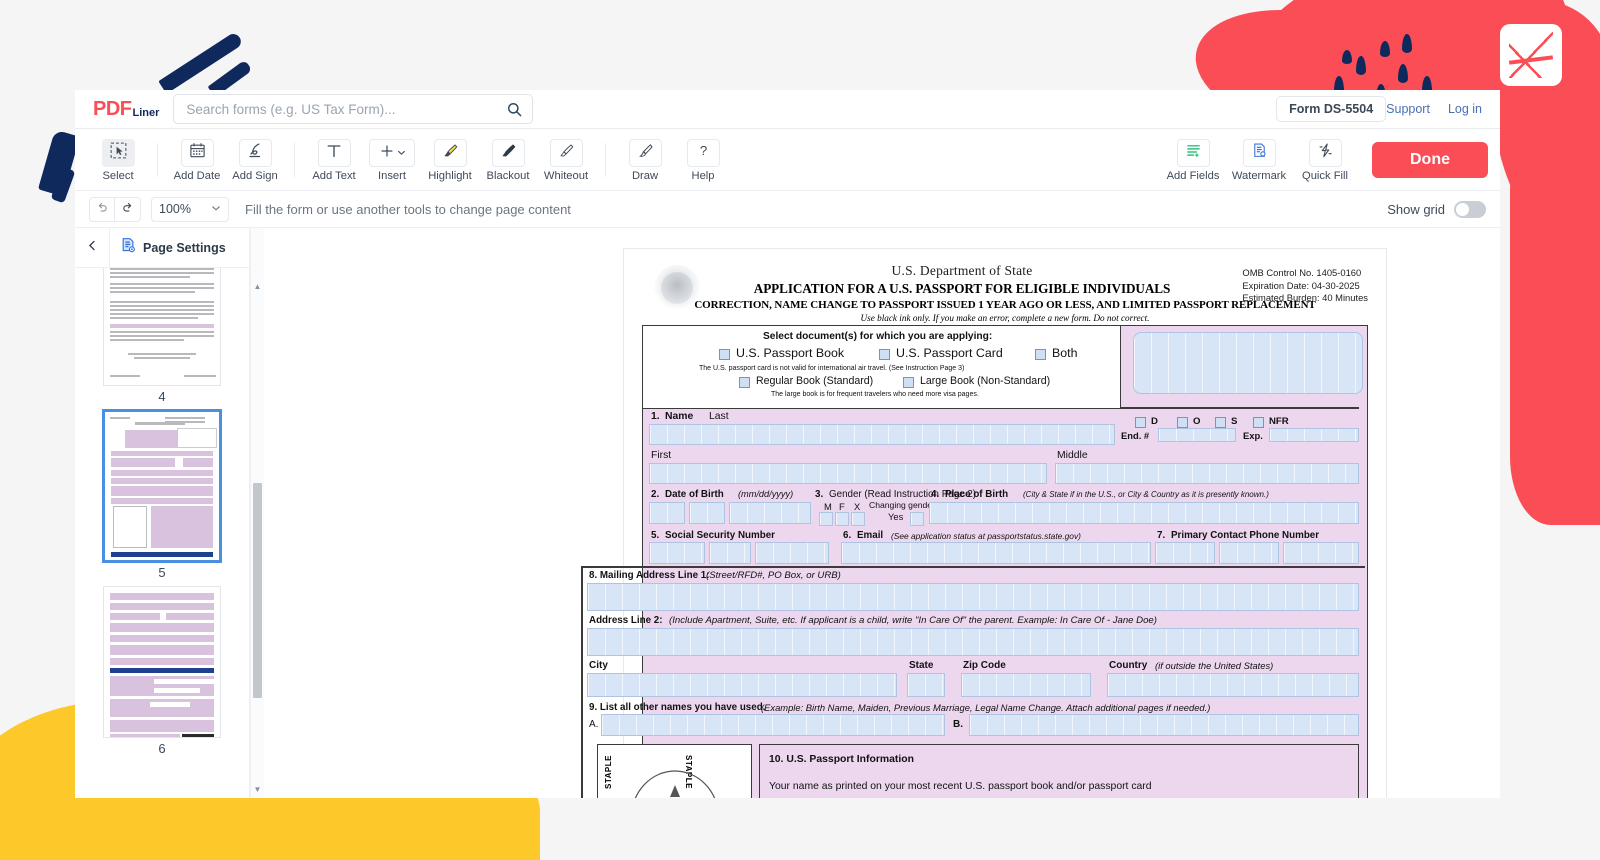 This screenshot has height=860, width=1600. Describe the element at coordinates (566, 159) in the screenshot. I see `tool-whiteout: Whiteout` at that location.